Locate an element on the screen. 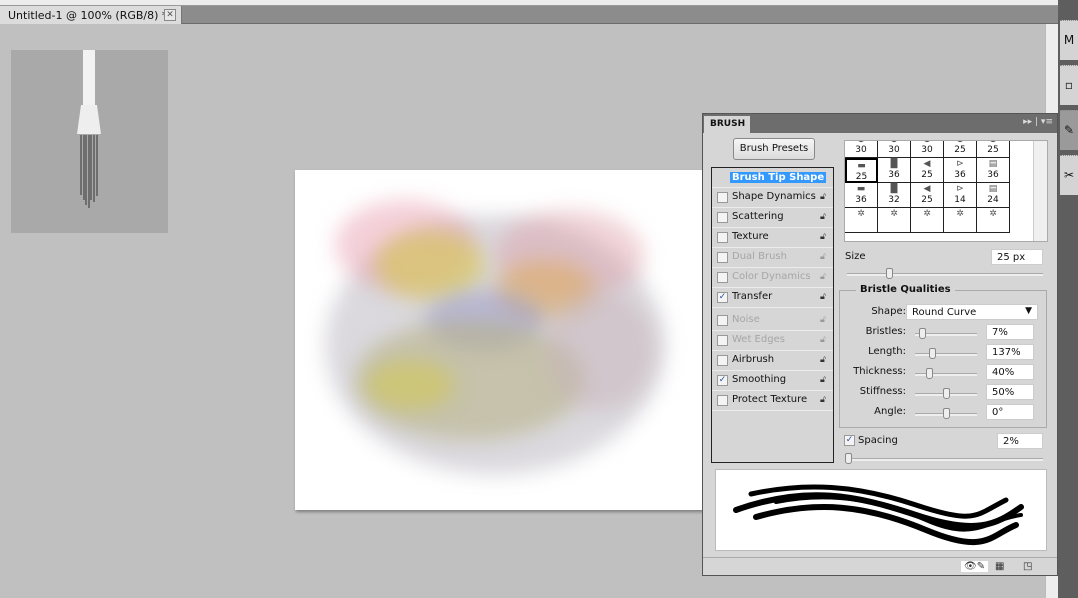  brush-tip-cell: ▬ 25 is located at coordinates (861, 170).